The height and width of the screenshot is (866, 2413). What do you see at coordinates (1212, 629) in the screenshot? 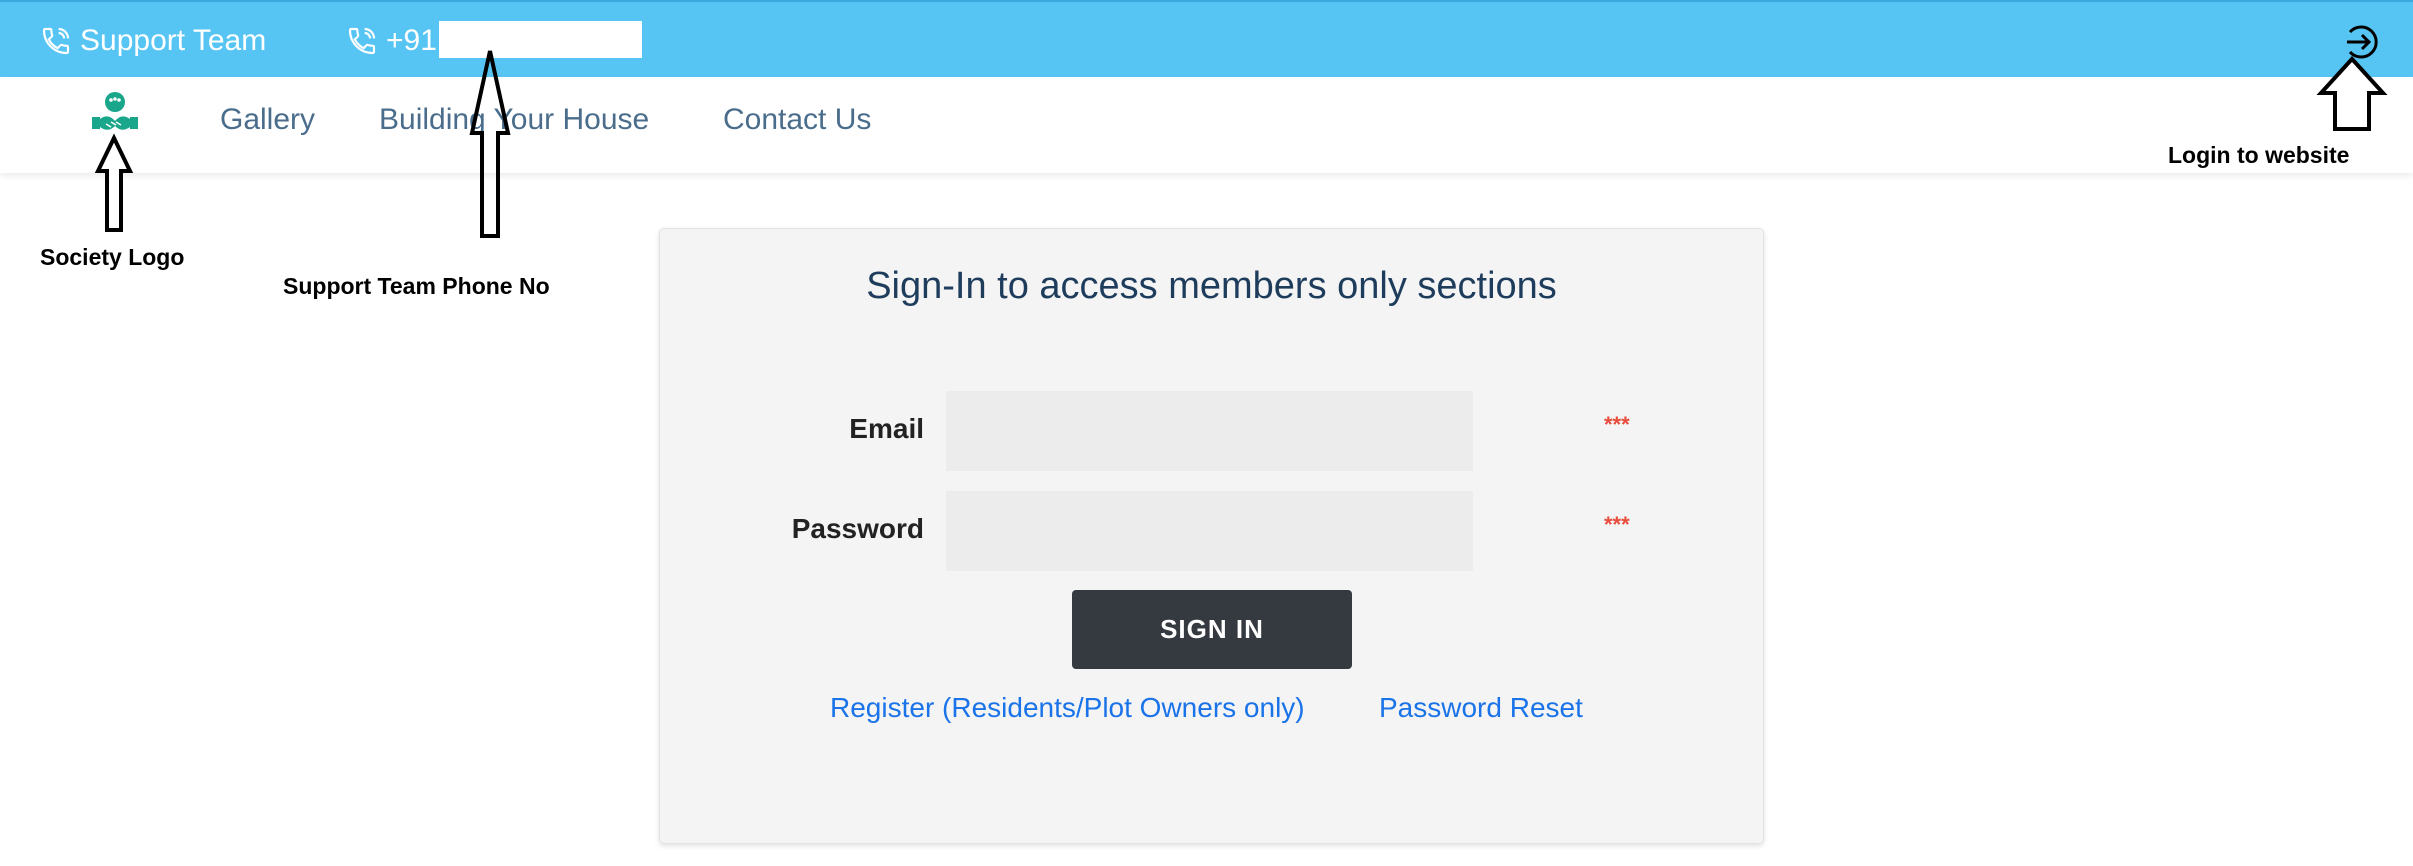
I see `signin-button: SIGN IN` at bounding box center [1212, 629].